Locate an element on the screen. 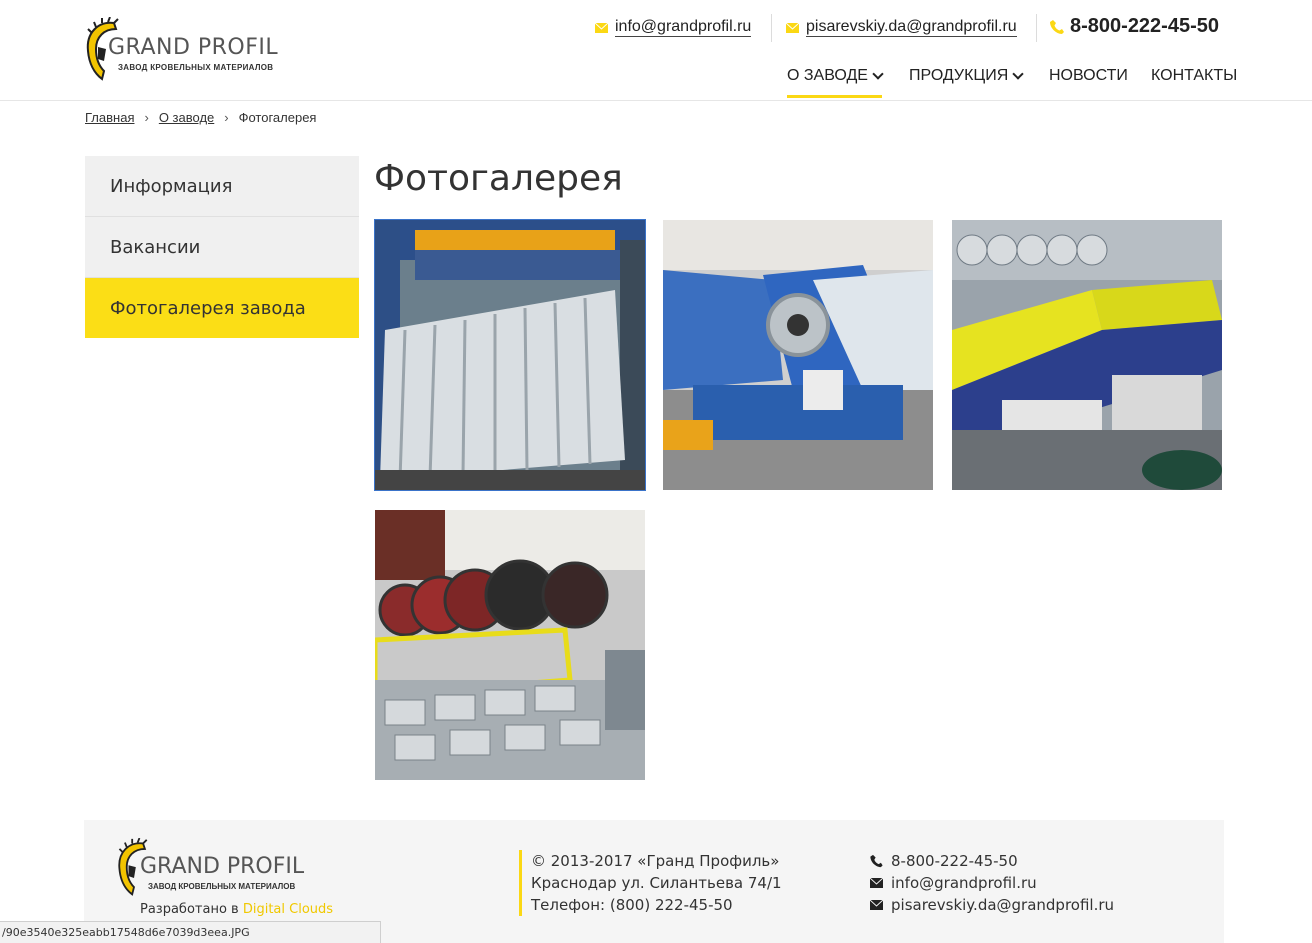  footer-logo-wordmark: GRAND PROFIL is located at coordinates (222, 866).